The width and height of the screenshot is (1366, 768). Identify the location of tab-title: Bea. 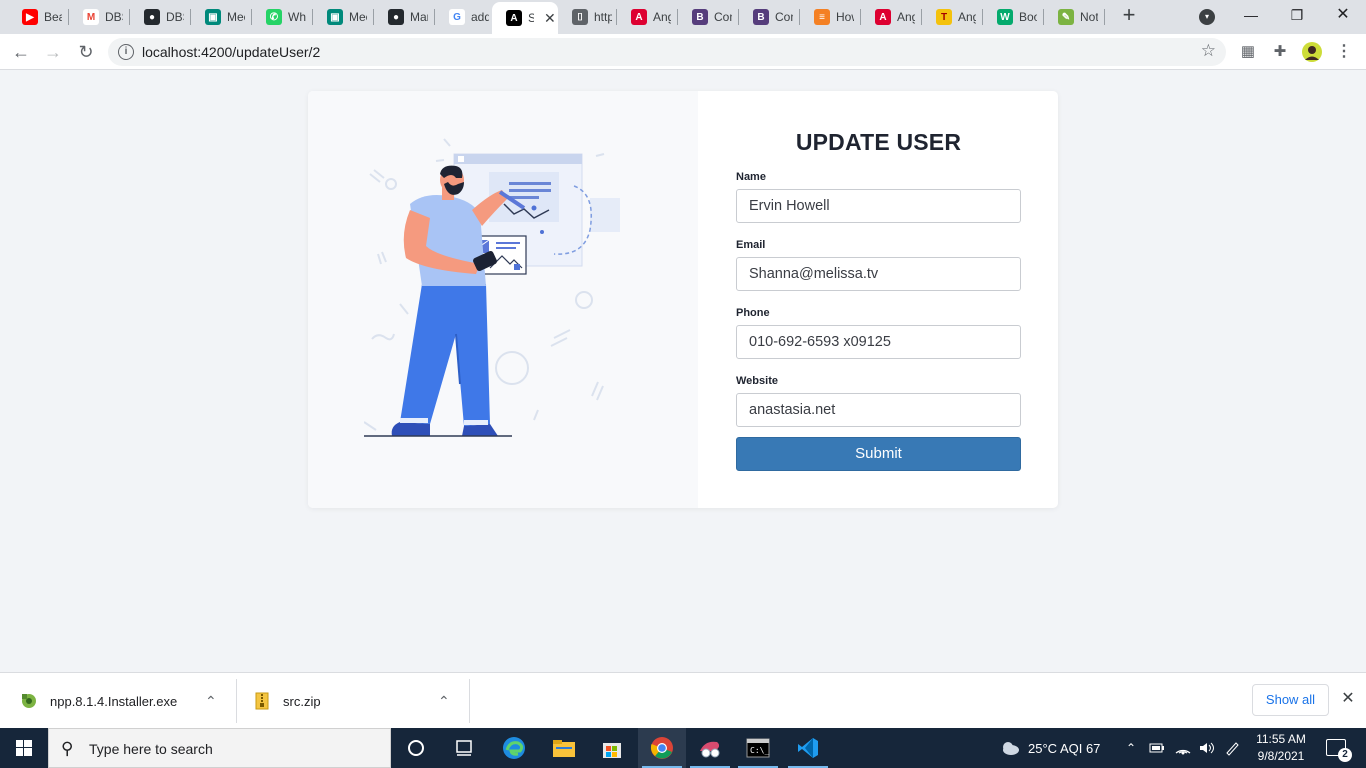
(53, 17).